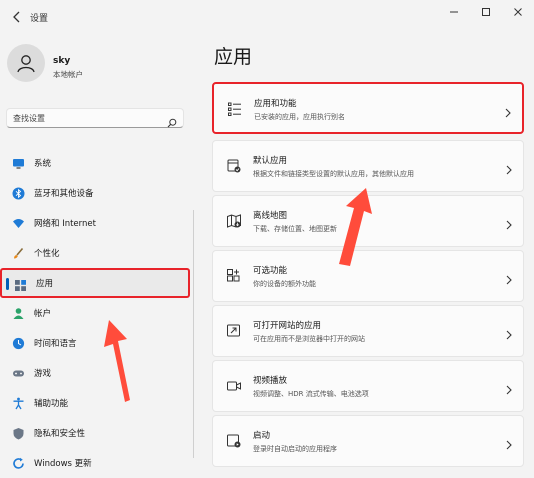 The height and width of the screenshot is (478, 534). What do you see at coordinates (287, 326) in the screenshot?
I see `card-title: 可打开网站的应用` at bounding box center [287, 326].